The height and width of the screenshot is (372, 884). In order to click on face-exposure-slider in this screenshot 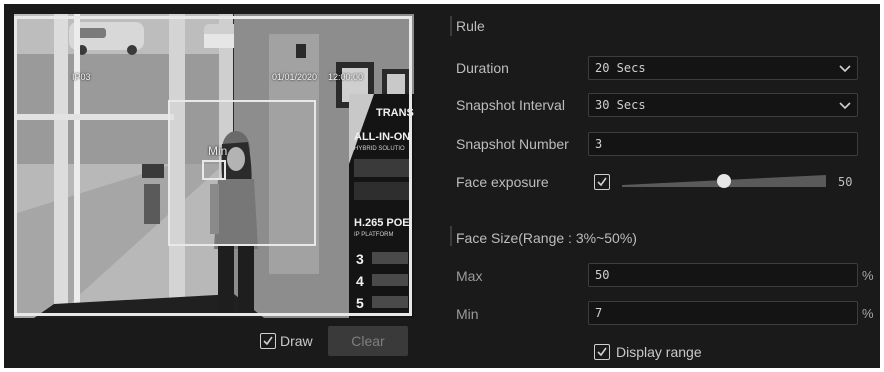, I will do `click(724, 181)`.